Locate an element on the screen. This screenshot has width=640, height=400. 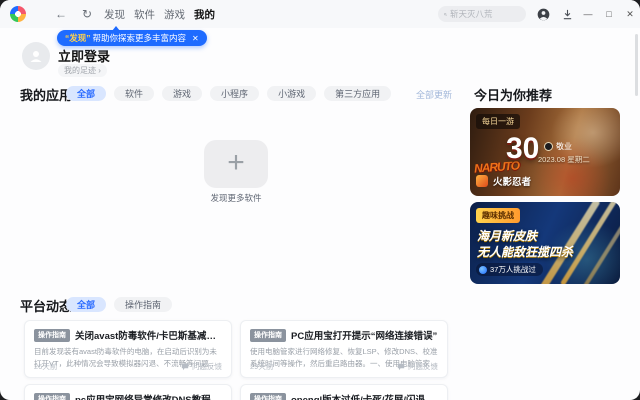
maximize-icon: □ is located at coordinates (609, 14).